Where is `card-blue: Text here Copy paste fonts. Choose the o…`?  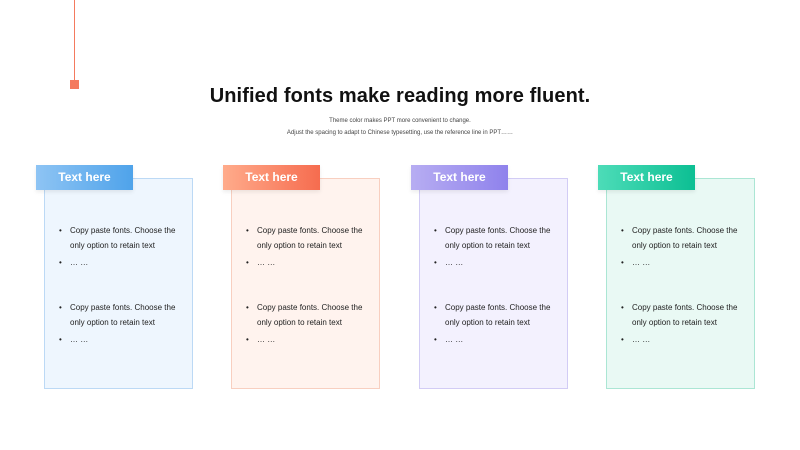
card-blue: Text here Copy paste fonts. Choose the o… is located at coordinates (116, 278).